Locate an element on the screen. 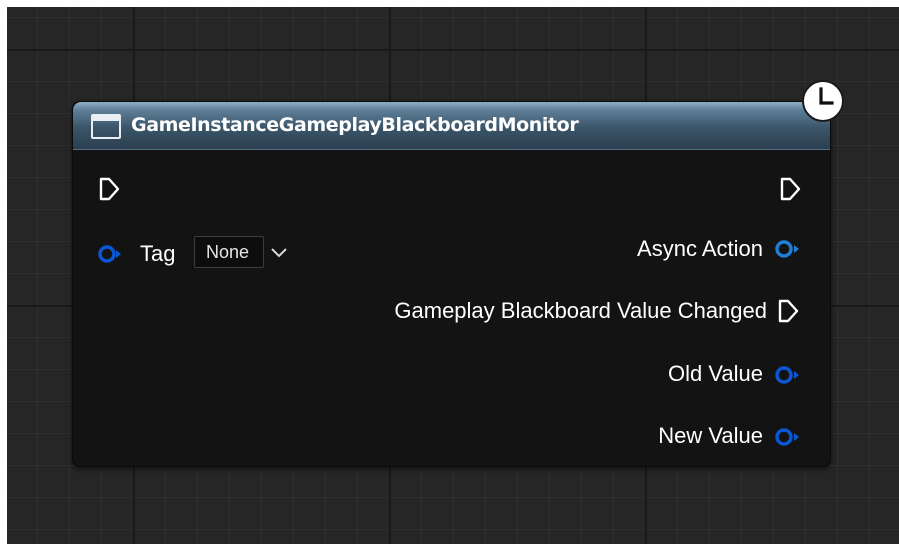 This screenshot has width=899, height=544. value-changed-label: Gameplay Blackboard Value Changed is located at coordinates (580, 310).